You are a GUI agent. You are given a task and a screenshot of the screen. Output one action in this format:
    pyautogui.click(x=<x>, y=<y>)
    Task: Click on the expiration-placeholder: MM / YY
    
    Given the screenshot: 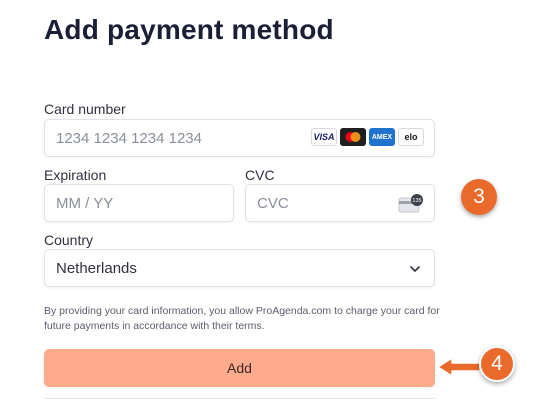 What is the action you would take?
    pyautogui.click(x=85, y=203)
    